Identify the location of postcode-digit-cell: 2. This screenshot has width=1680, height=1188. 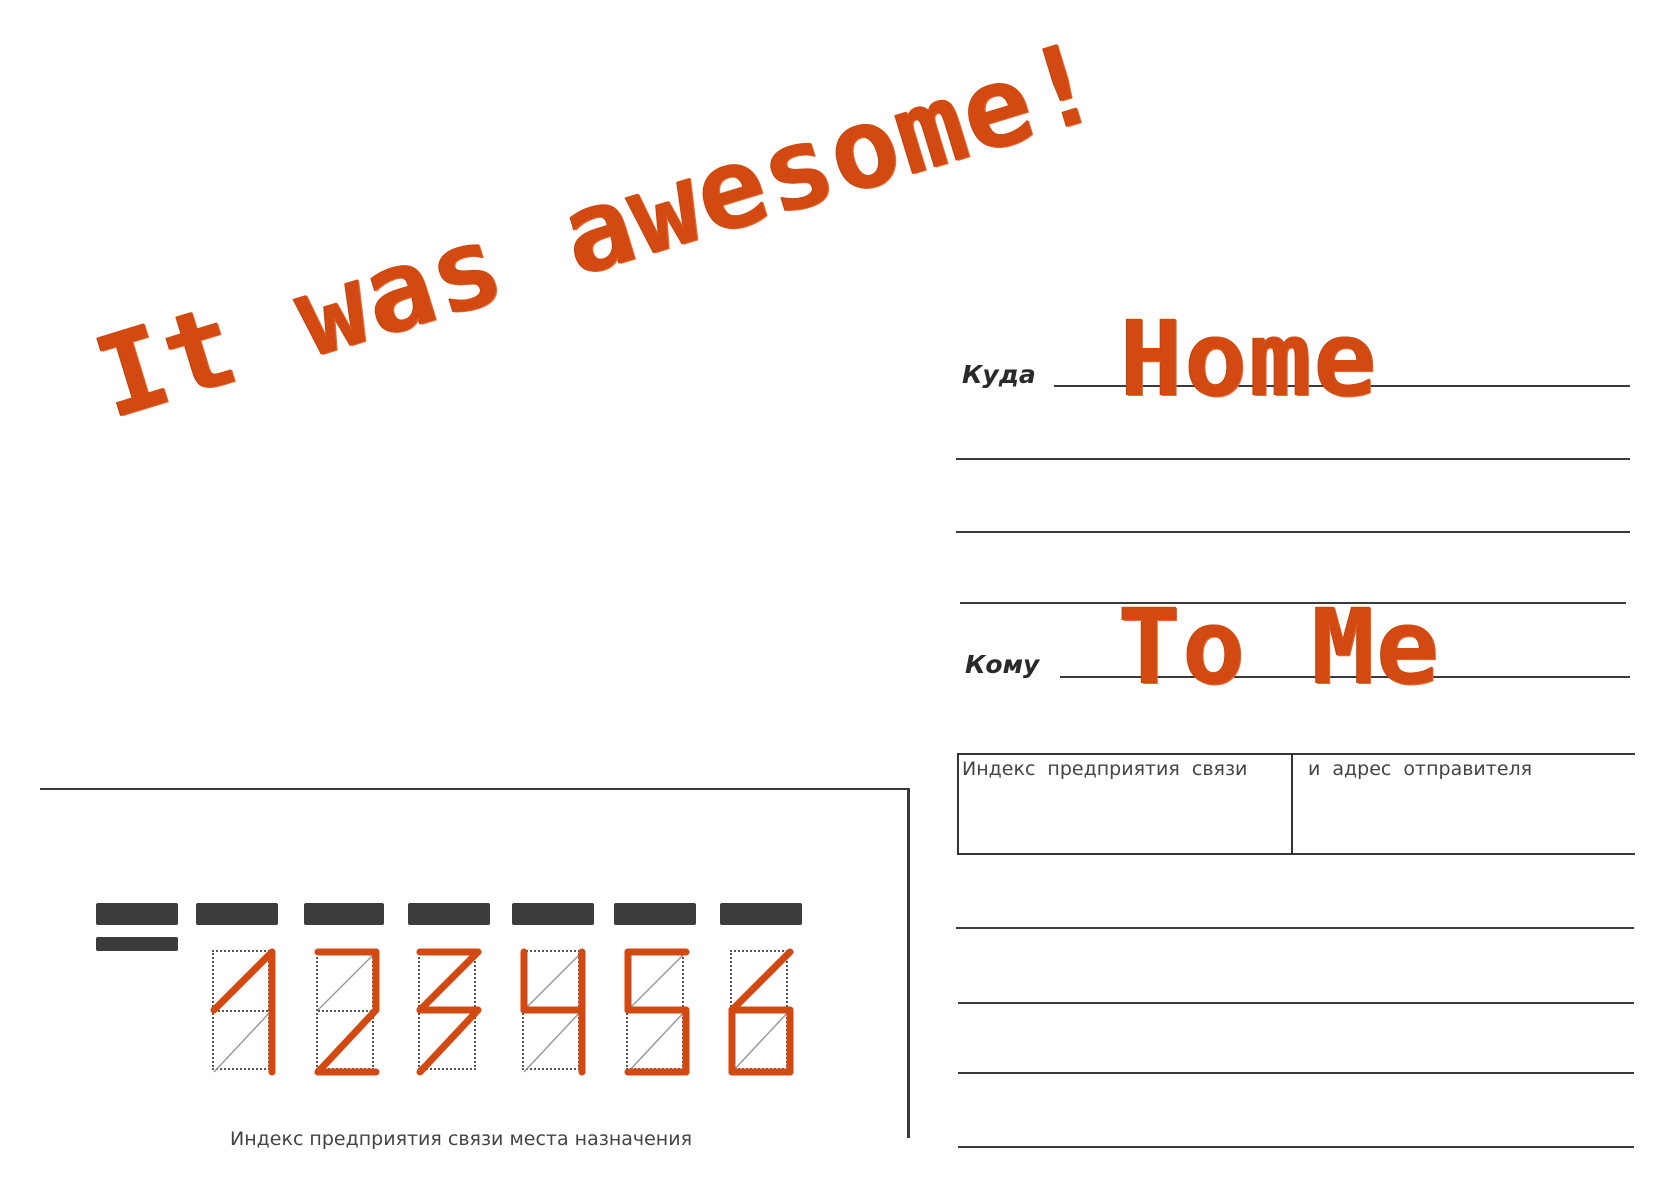
(347, 1012).